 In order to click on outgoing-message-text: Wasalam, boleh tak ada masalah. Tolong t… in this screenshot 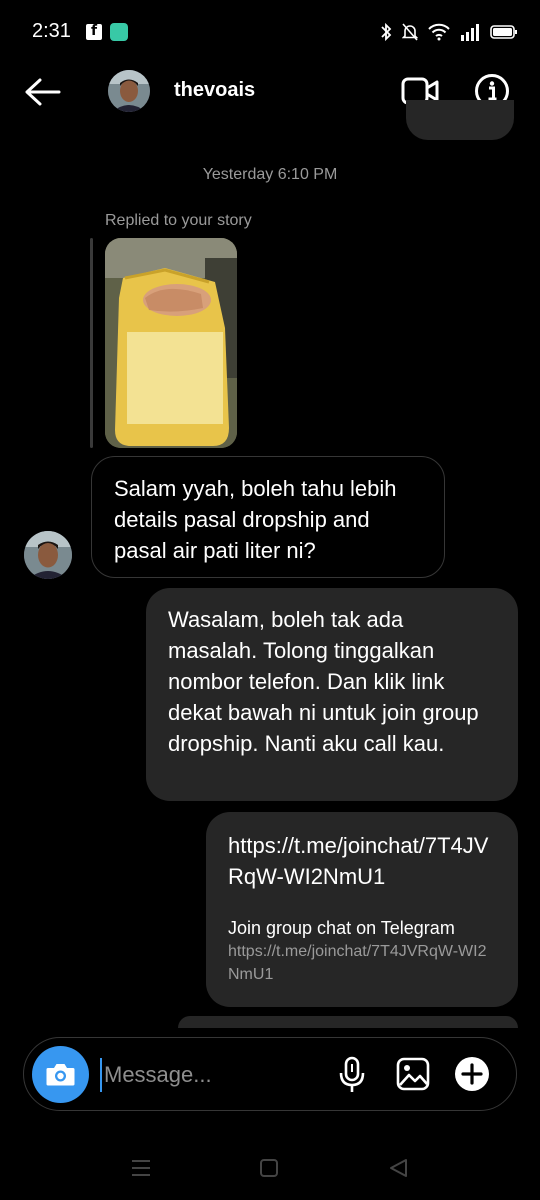, I will do `click(323, 681)`.